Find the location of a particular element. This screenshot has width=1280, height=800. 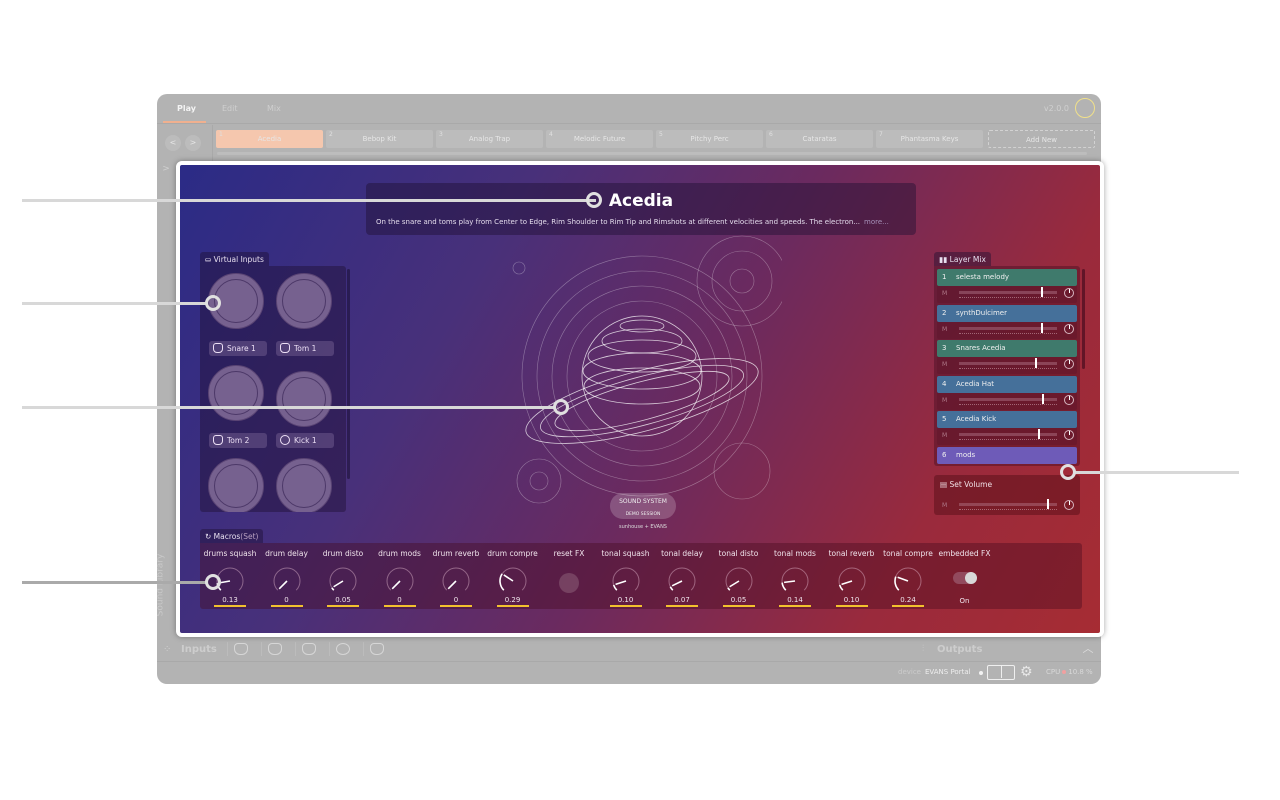

add-preset-button: Add New is located at coordinates (1041, 139).